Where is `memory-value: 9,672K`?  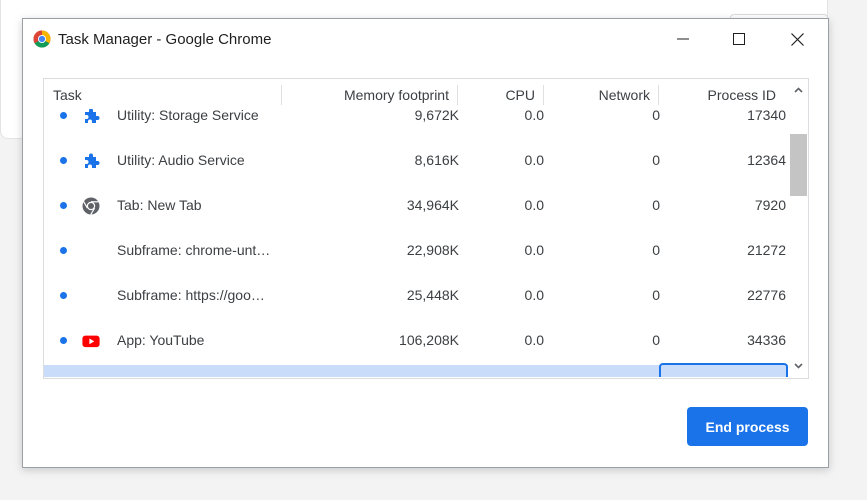
memory-value: 9,672K is located at coordinates (436, 116).